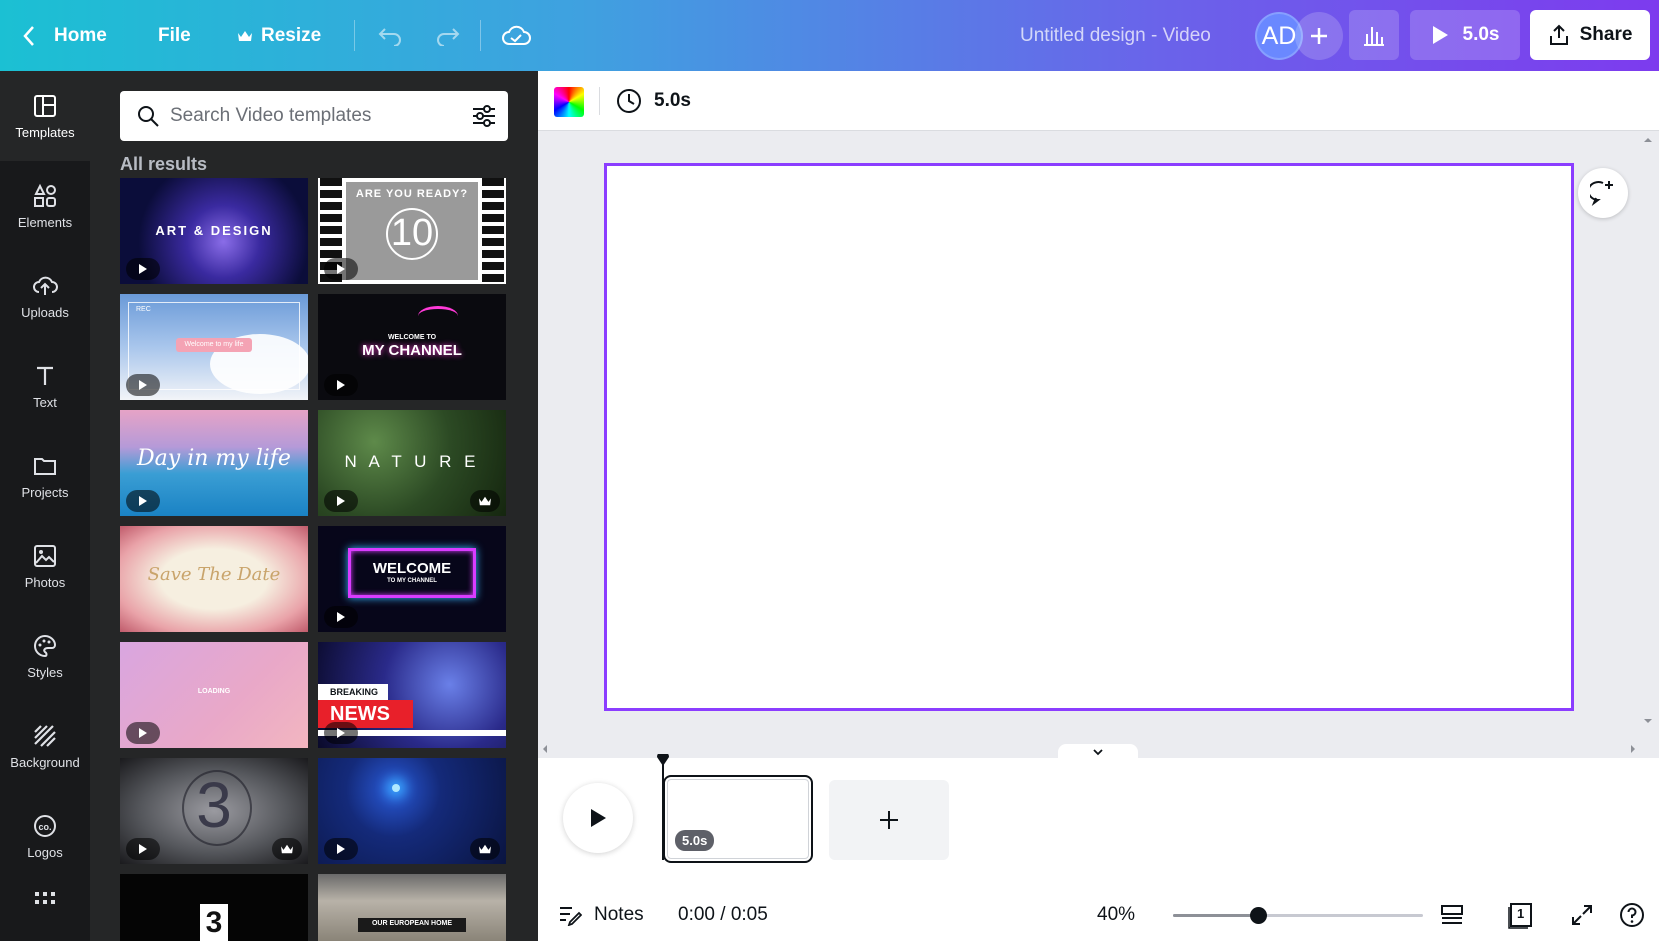 Image resolution: width=1659 pixels, height=941 pixels. Describe the element at coordinates (390, 35) in the screenshot. I see `undo-button` at that location.